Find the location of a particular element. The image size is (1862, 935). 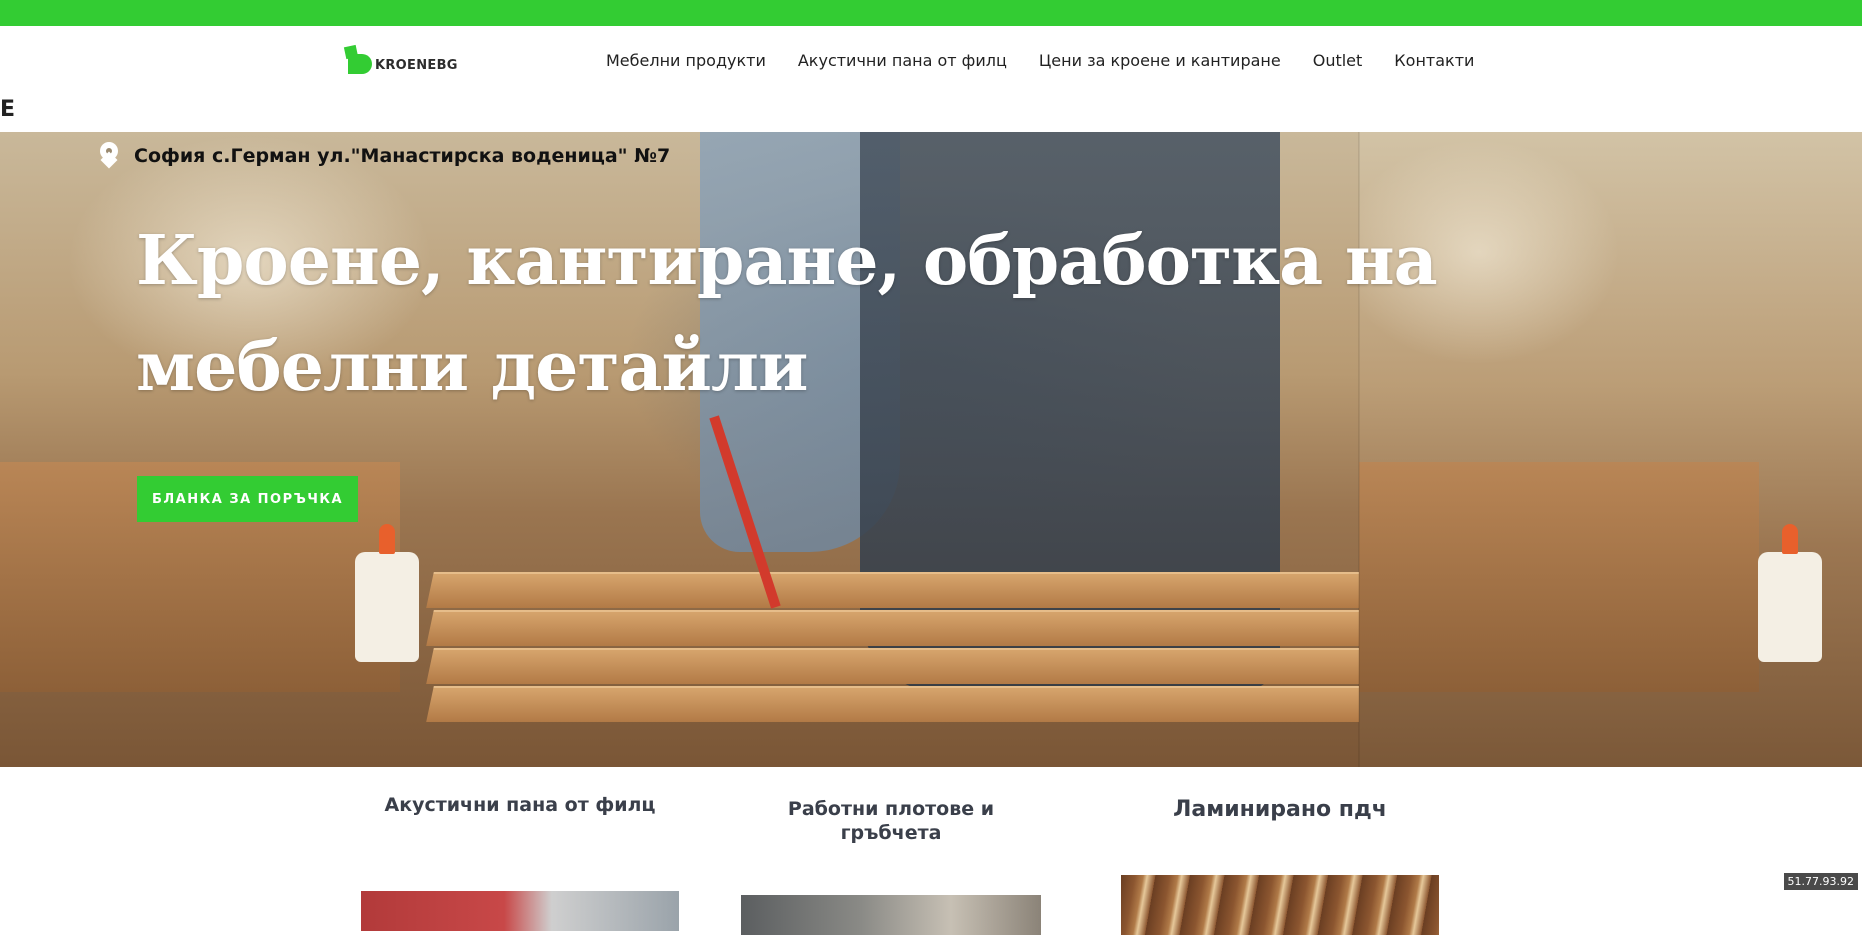

top-accent-bar is located at coordinates (931, 13).